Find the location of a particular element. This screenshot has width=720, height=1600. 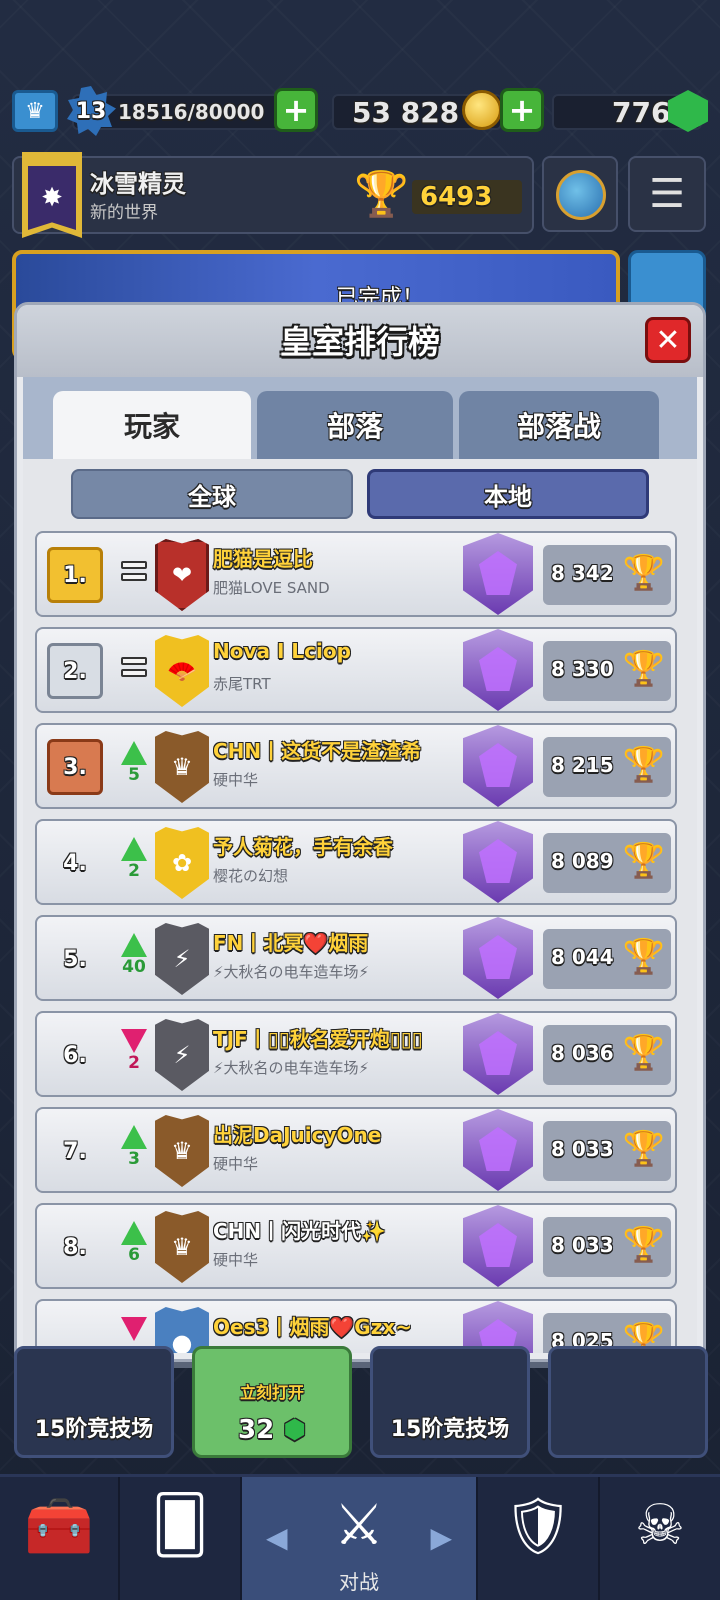

player-clan: 肥猫LOVE SAND is located at coordinates (271, 588).